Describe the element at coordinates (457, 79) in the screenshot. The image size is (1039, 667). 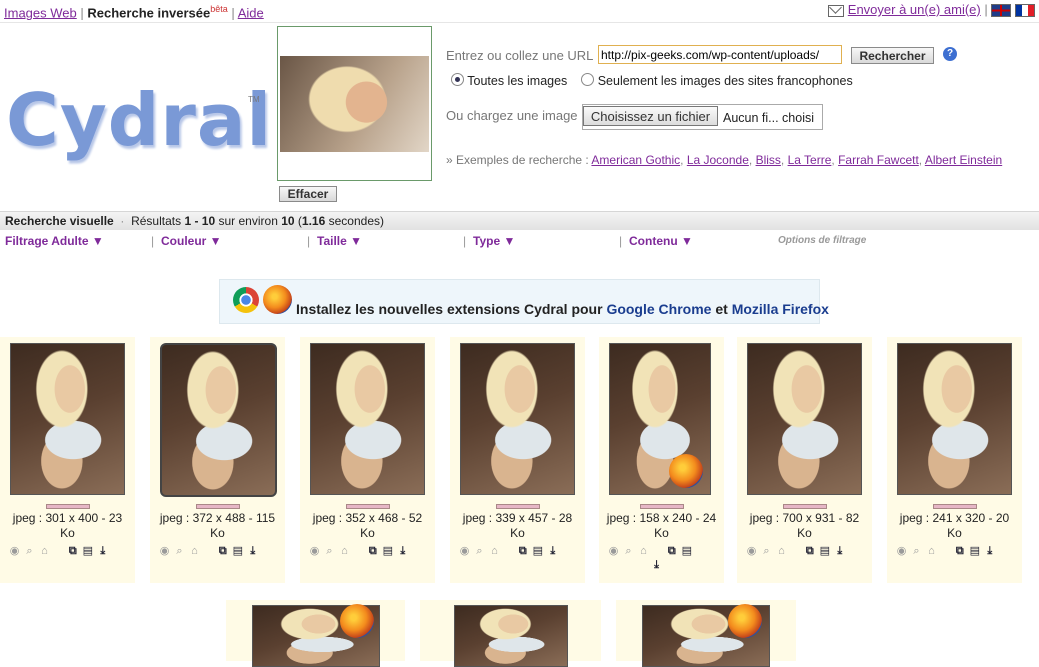
I see `radio-all-images` at that location.